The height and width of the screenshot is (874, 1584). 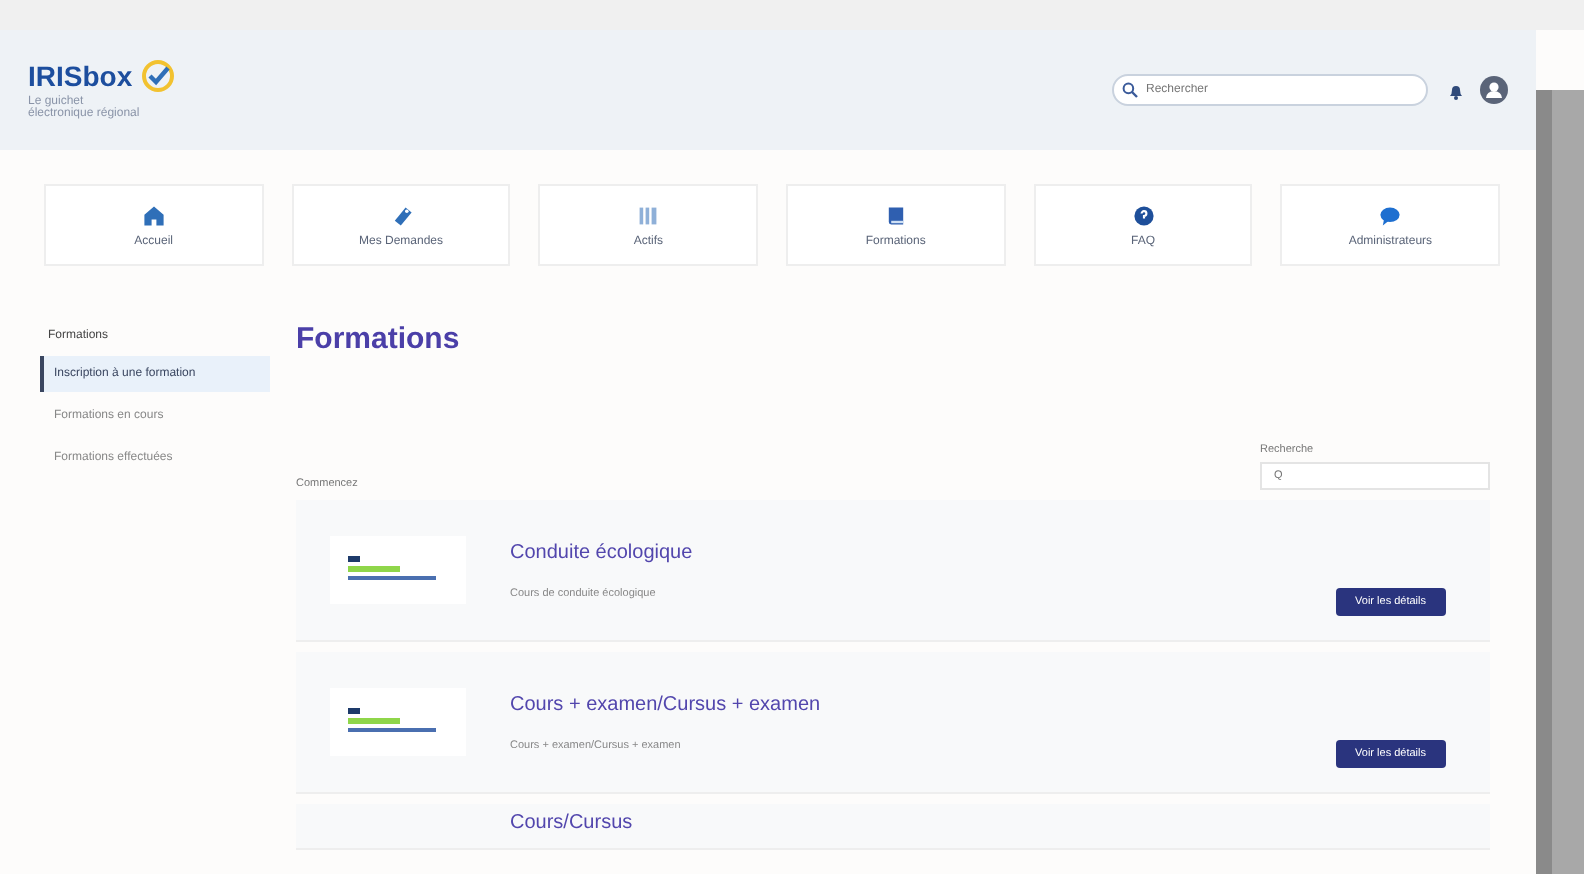 I want to click on logo-text: IRISbox, so click(x=80, y=76).